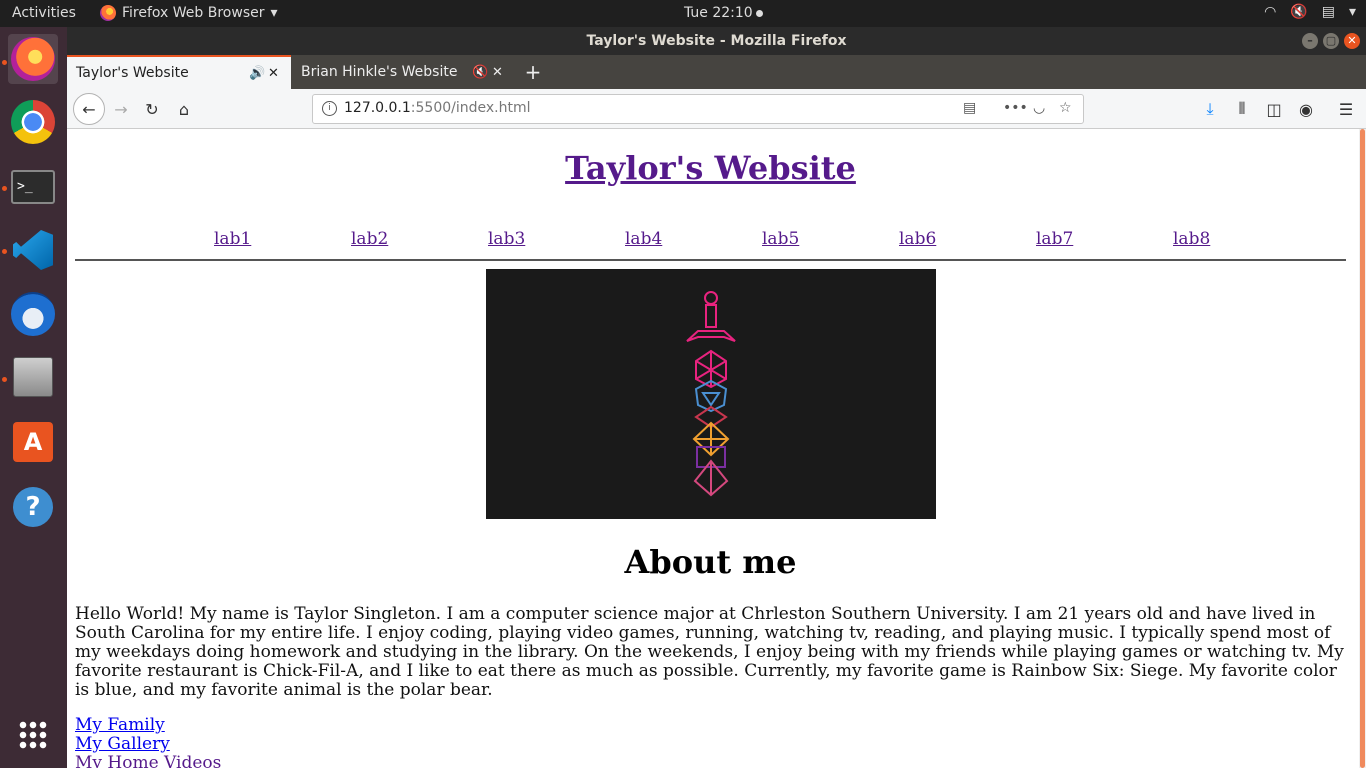  I want to click on url-bar: i 127.0.0.1:5500/index.html ▤ ••• ◡ ☆, so click(698, 109).